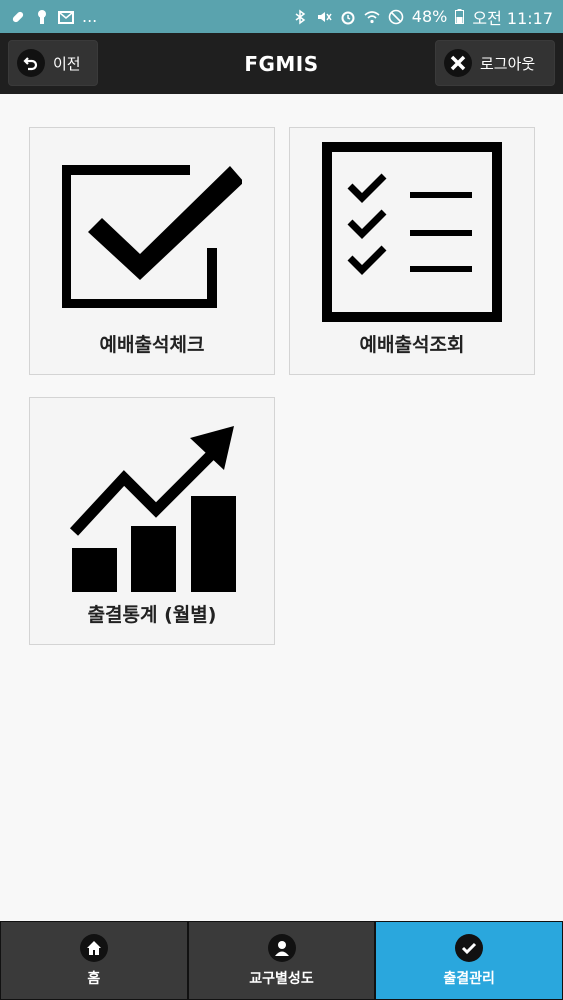  I want to click on page-title: FGMIS, so click(281, 63).